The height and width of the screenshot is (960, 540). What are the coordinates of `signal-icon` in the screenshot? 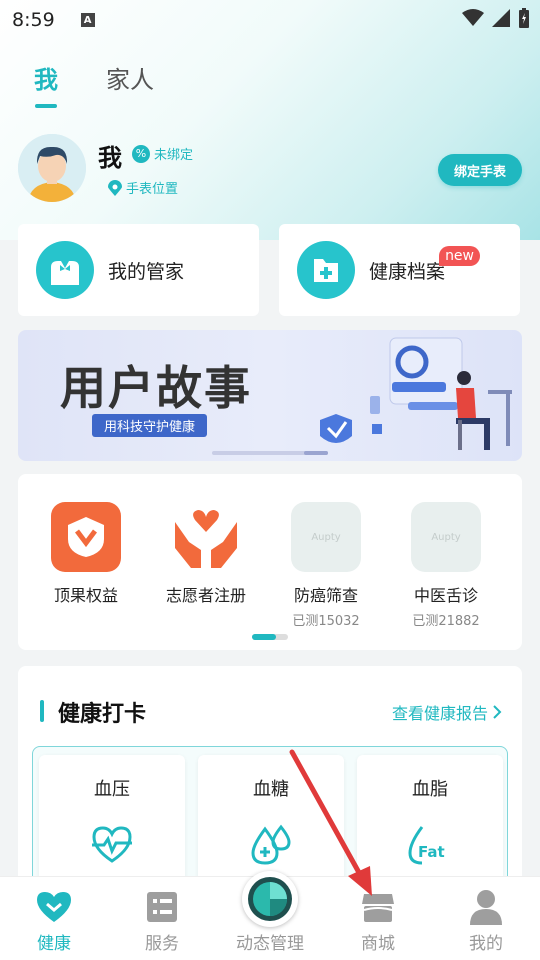 It's located at (501, 18).